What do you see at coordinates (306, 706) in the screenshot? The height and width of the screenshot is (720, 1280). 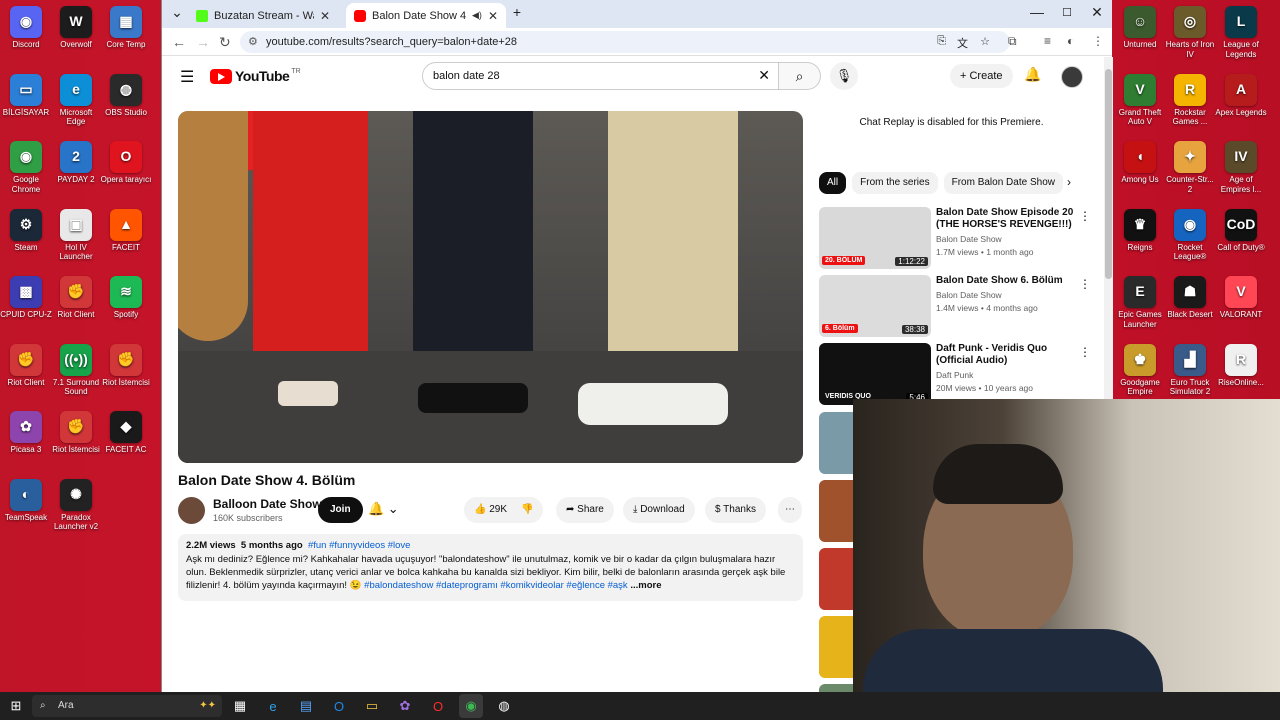 I see `store-icon: ▤` at bounding box center [306, 706].